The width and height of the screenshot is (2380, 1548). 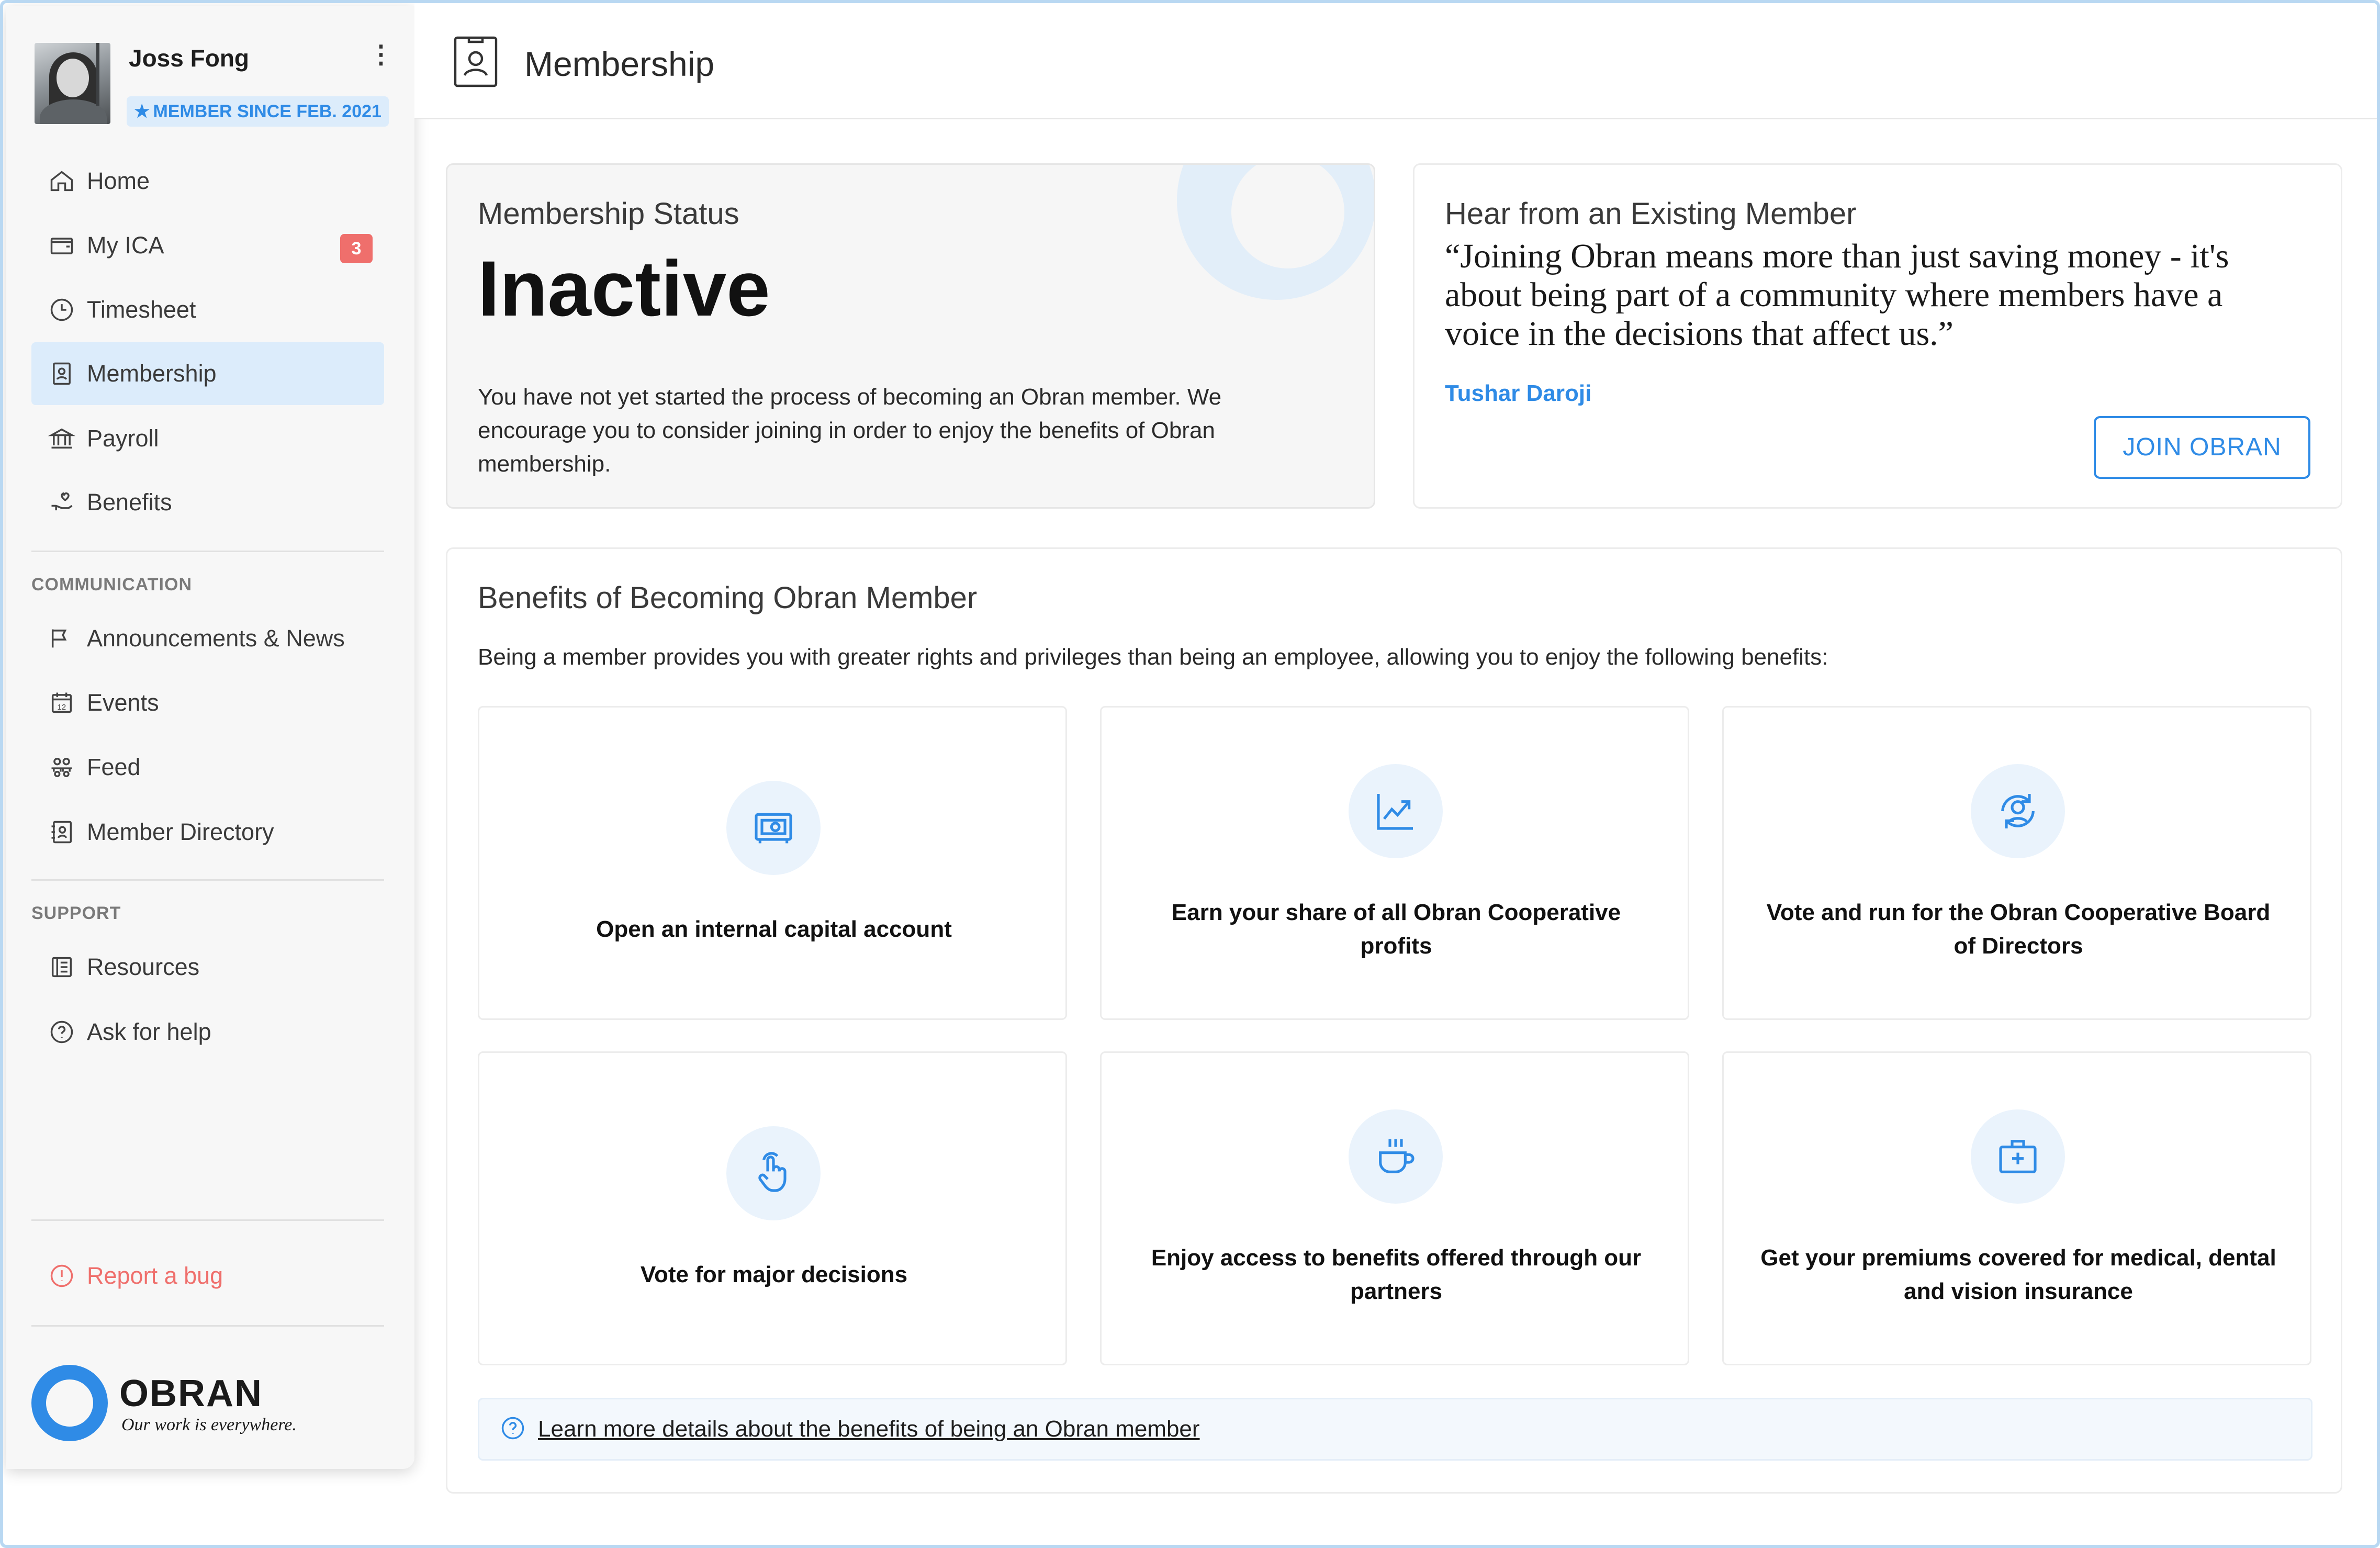 What do you see at coordinates (62, 832) in the screenshot?
I see `contacts-book-icon` at bounding box center [62, 832].